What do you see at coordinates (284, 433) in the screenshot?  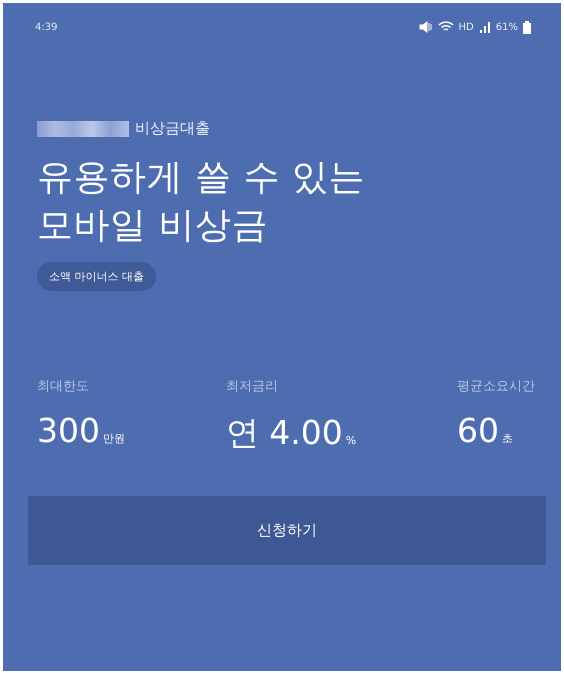 I see `stat-value: 연 4.00` at bounding box center [284, 433].